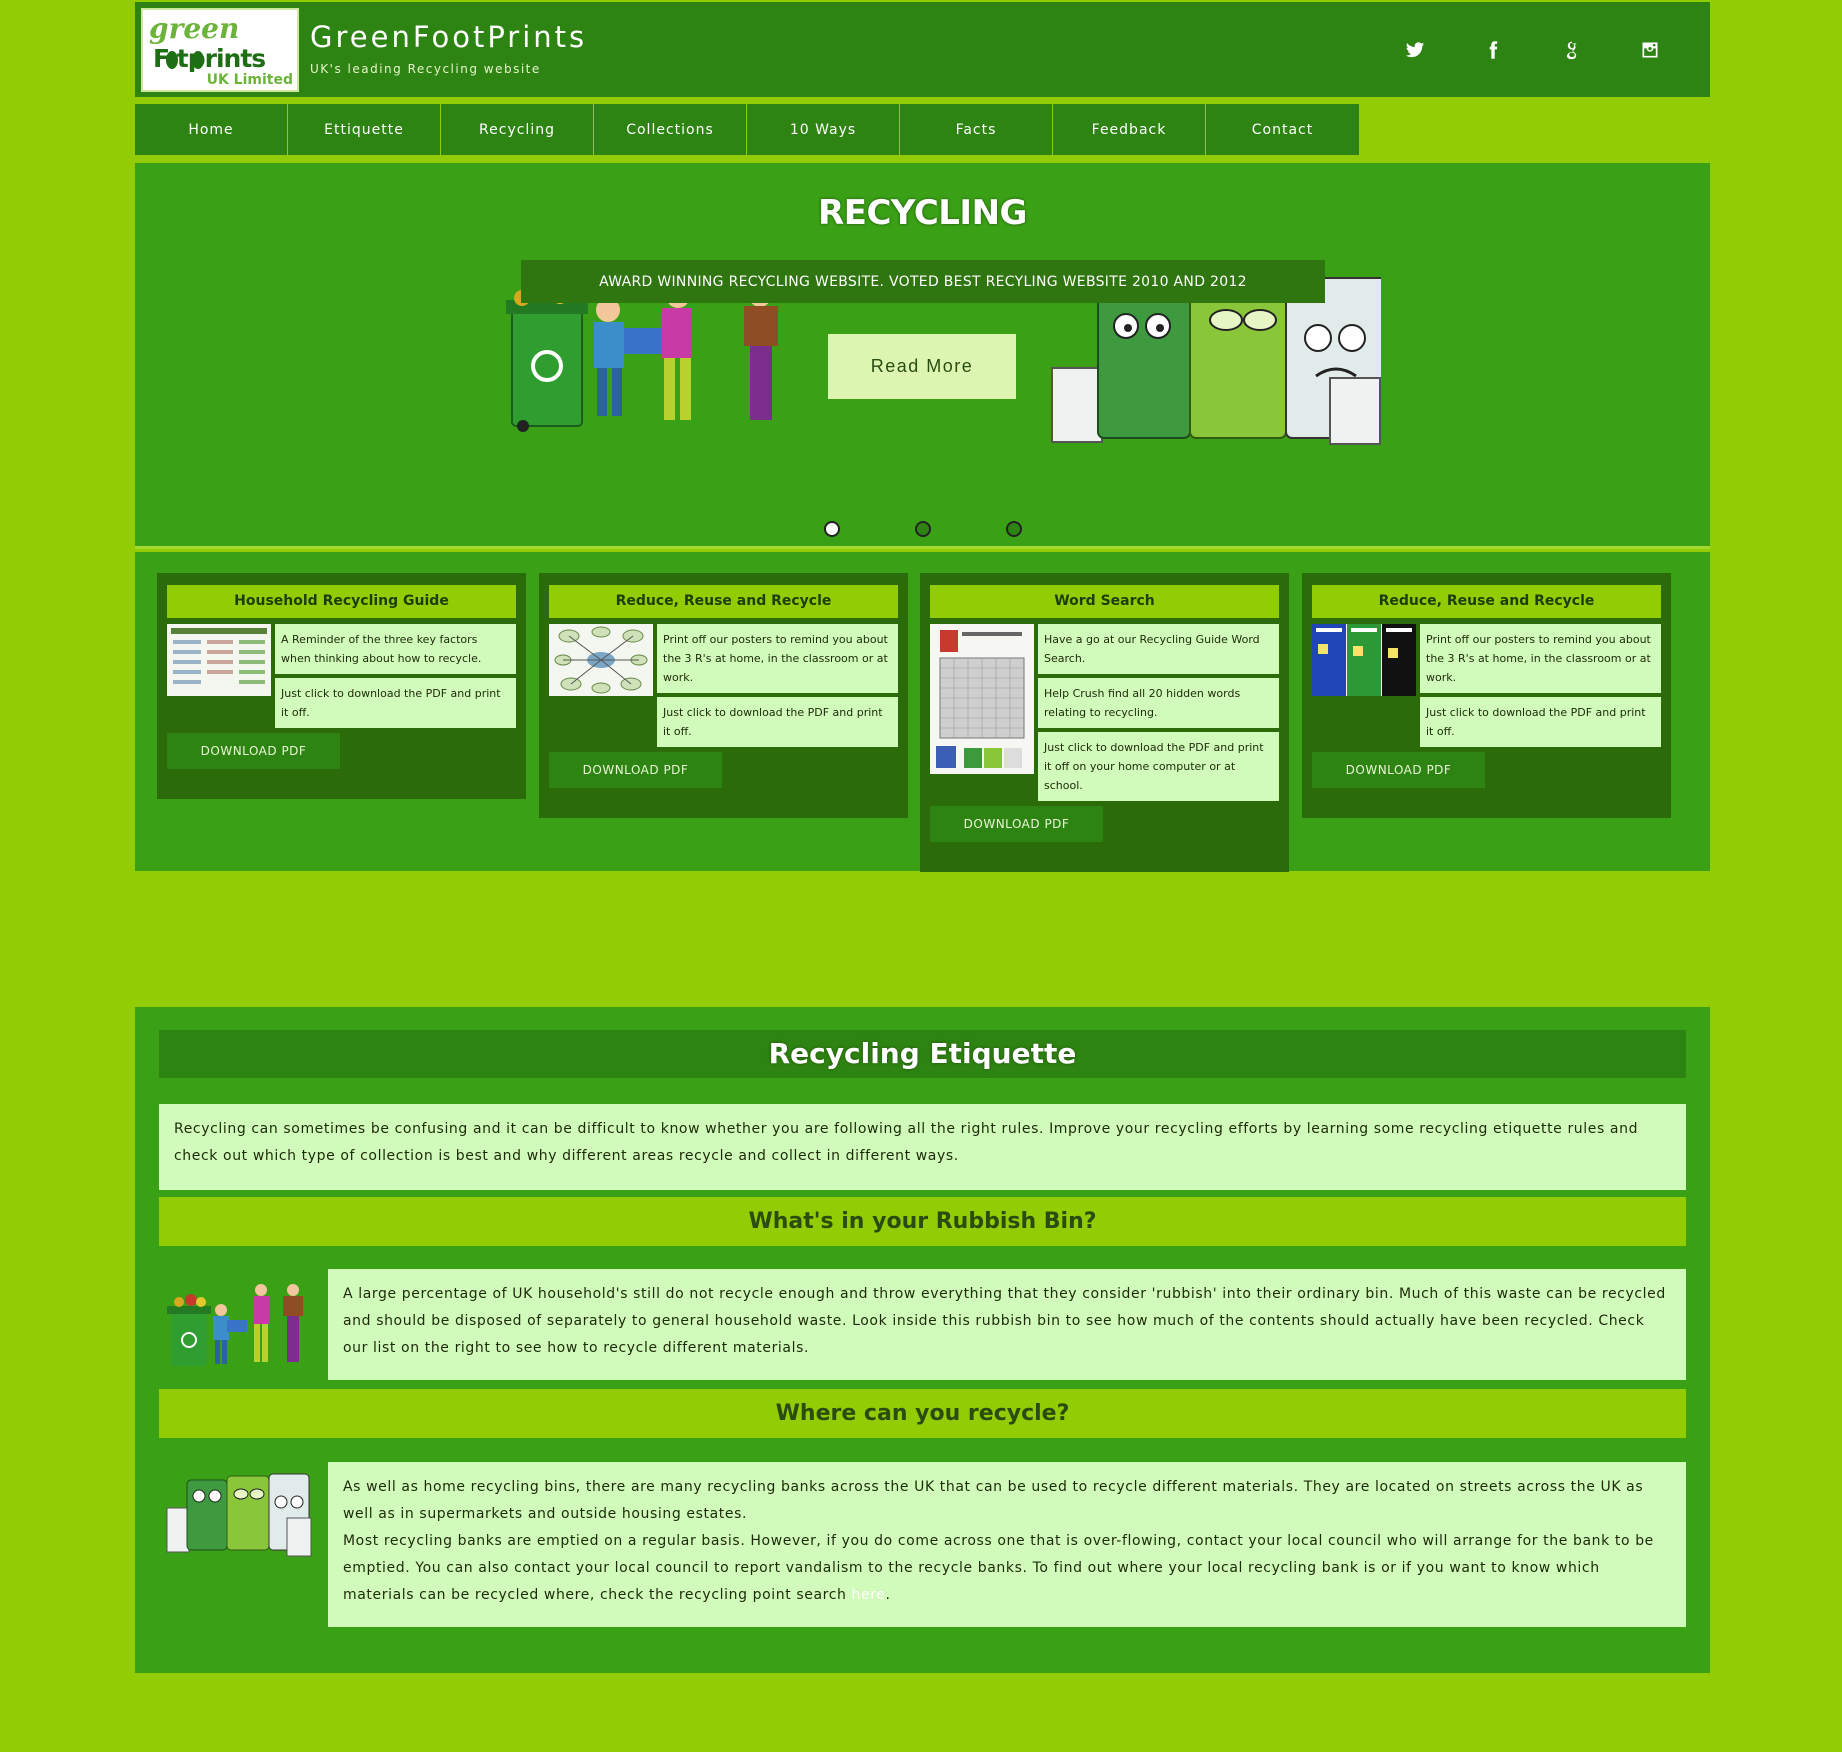 This screenshot has width=1842, height=1752. I want to click on people-with-bin-illustration, so click(235, 1325).